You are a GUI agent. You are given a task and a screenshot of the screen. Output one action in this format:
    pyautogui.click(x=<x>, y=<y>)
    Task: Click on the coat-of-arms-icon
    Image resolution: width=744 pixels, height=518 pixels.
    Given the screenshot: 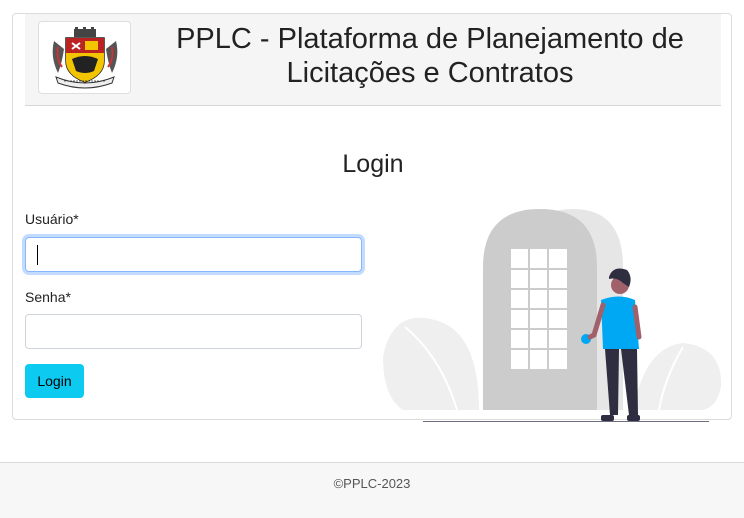 What is the action you would take?
    pyautogui.click(x=84, y=57)
    